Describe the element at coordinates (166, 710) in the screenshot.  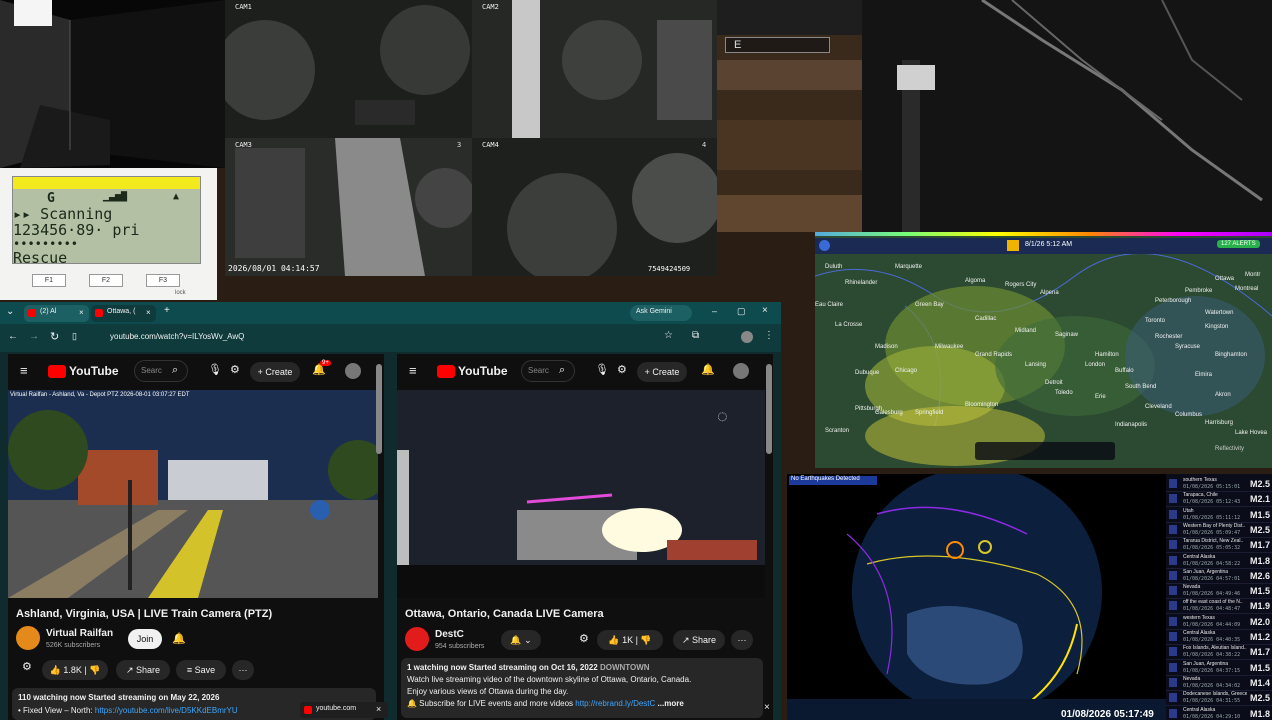
I see `description-link: https://youtube.com/live/D5KKdEBmrYU` at that location.